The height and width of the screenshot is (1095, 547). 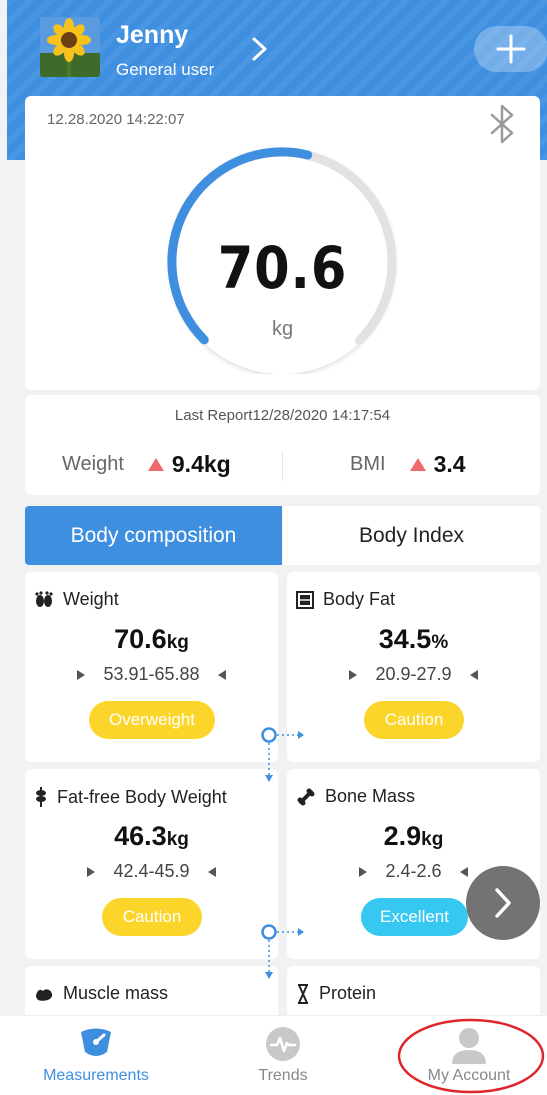 I want to click on add-user-button, so click(x=510, y=49).